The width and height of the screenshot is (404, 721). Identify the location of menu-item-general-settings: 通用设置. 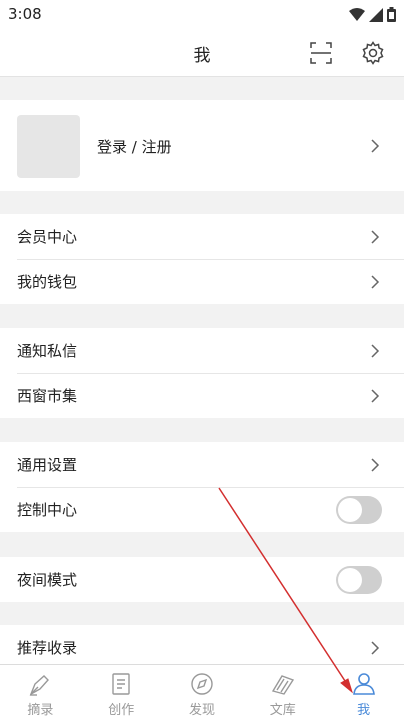
(202, 464).